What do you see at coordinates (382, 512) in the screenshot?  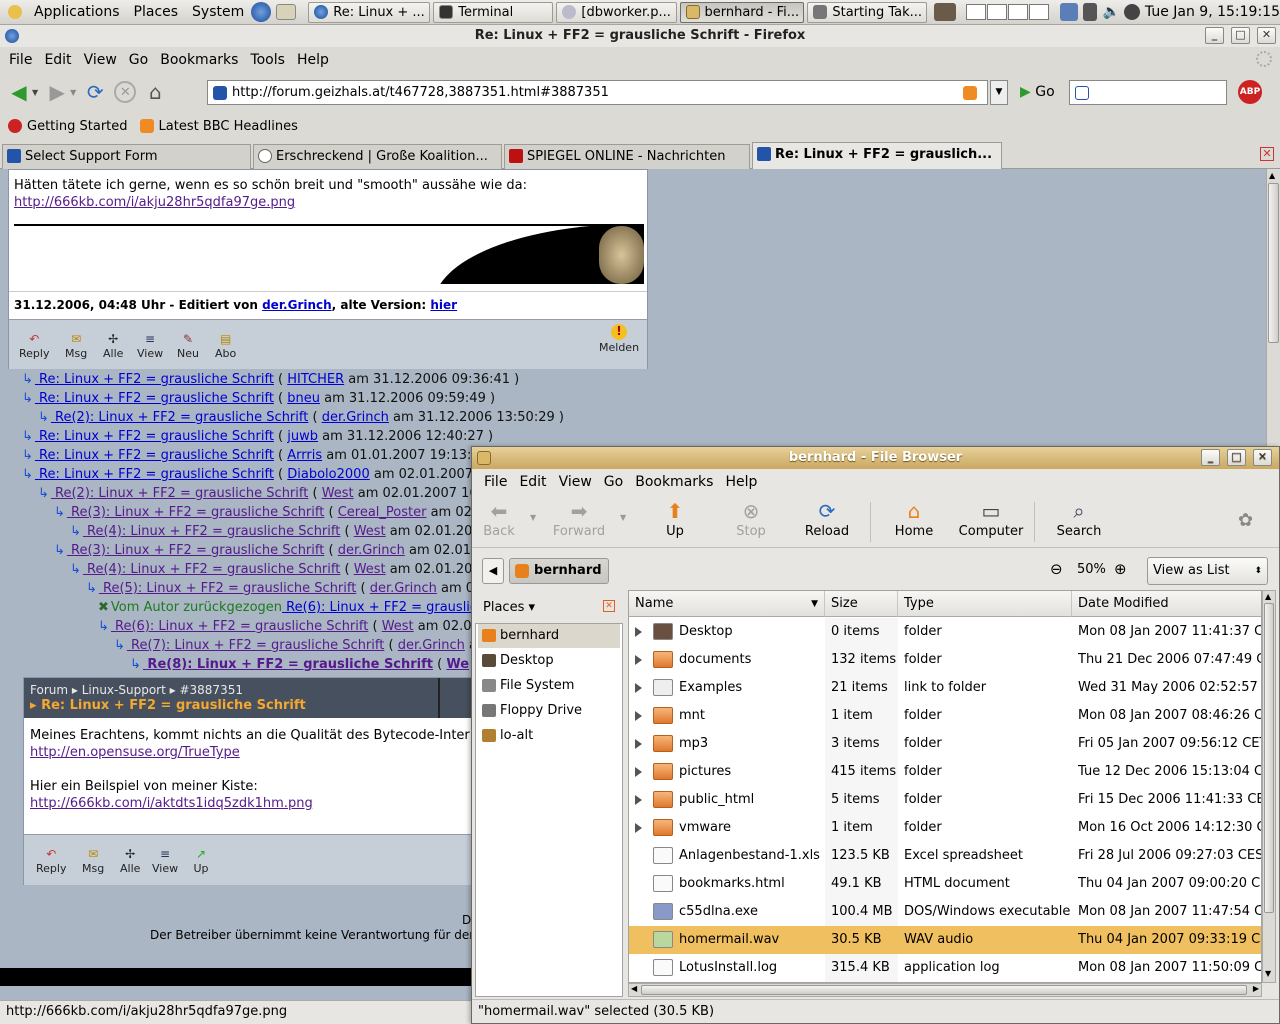 I see `thread-author-link: Cereal_Poster` at bounding box center [382, 512].